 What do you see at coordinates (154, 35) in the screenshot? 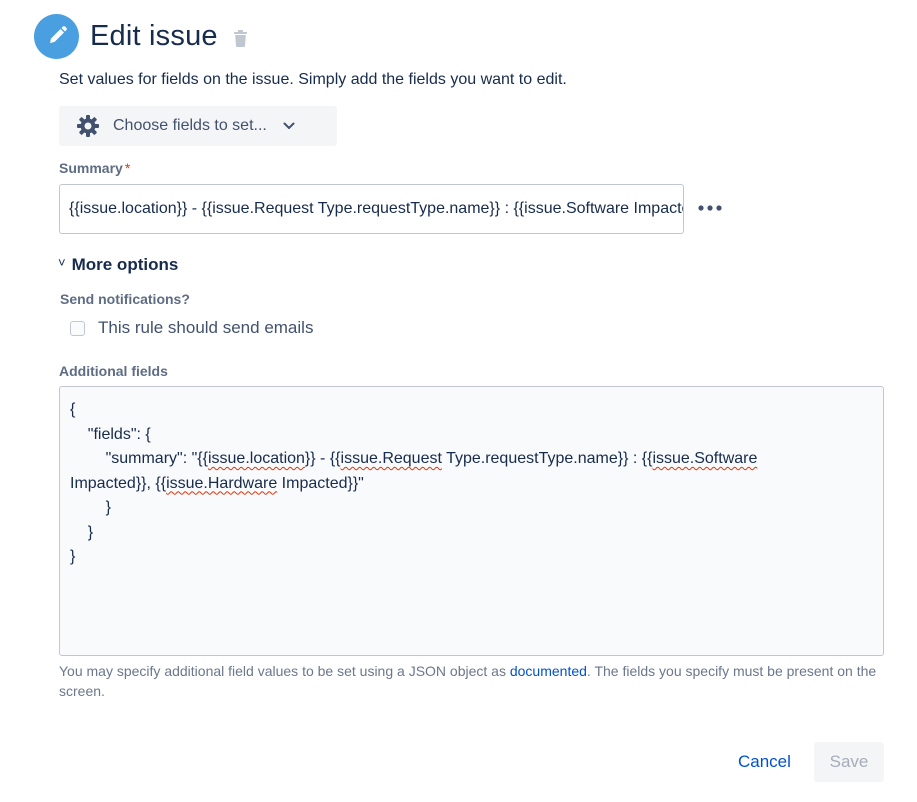
I see `page-title: Edit issue` at bounding box center [154, 35].